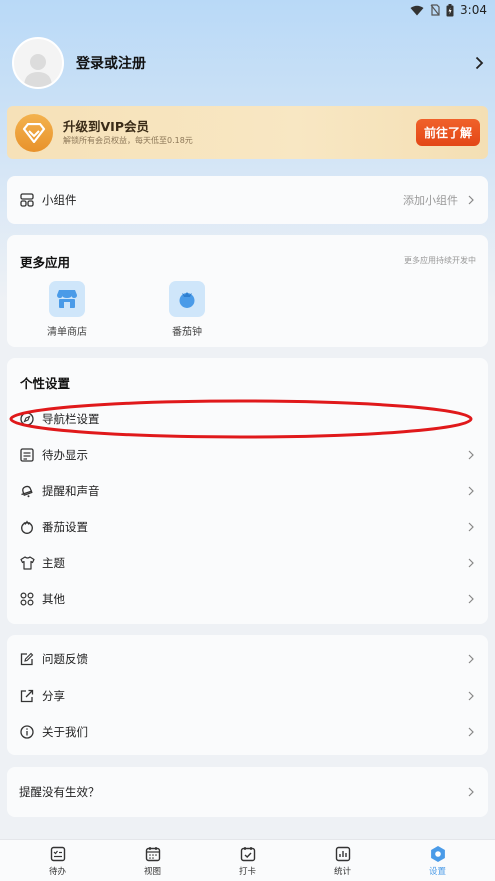 The width and height of the screenshot is (495, 881). I want to click on share-icon, so click(27, 696).